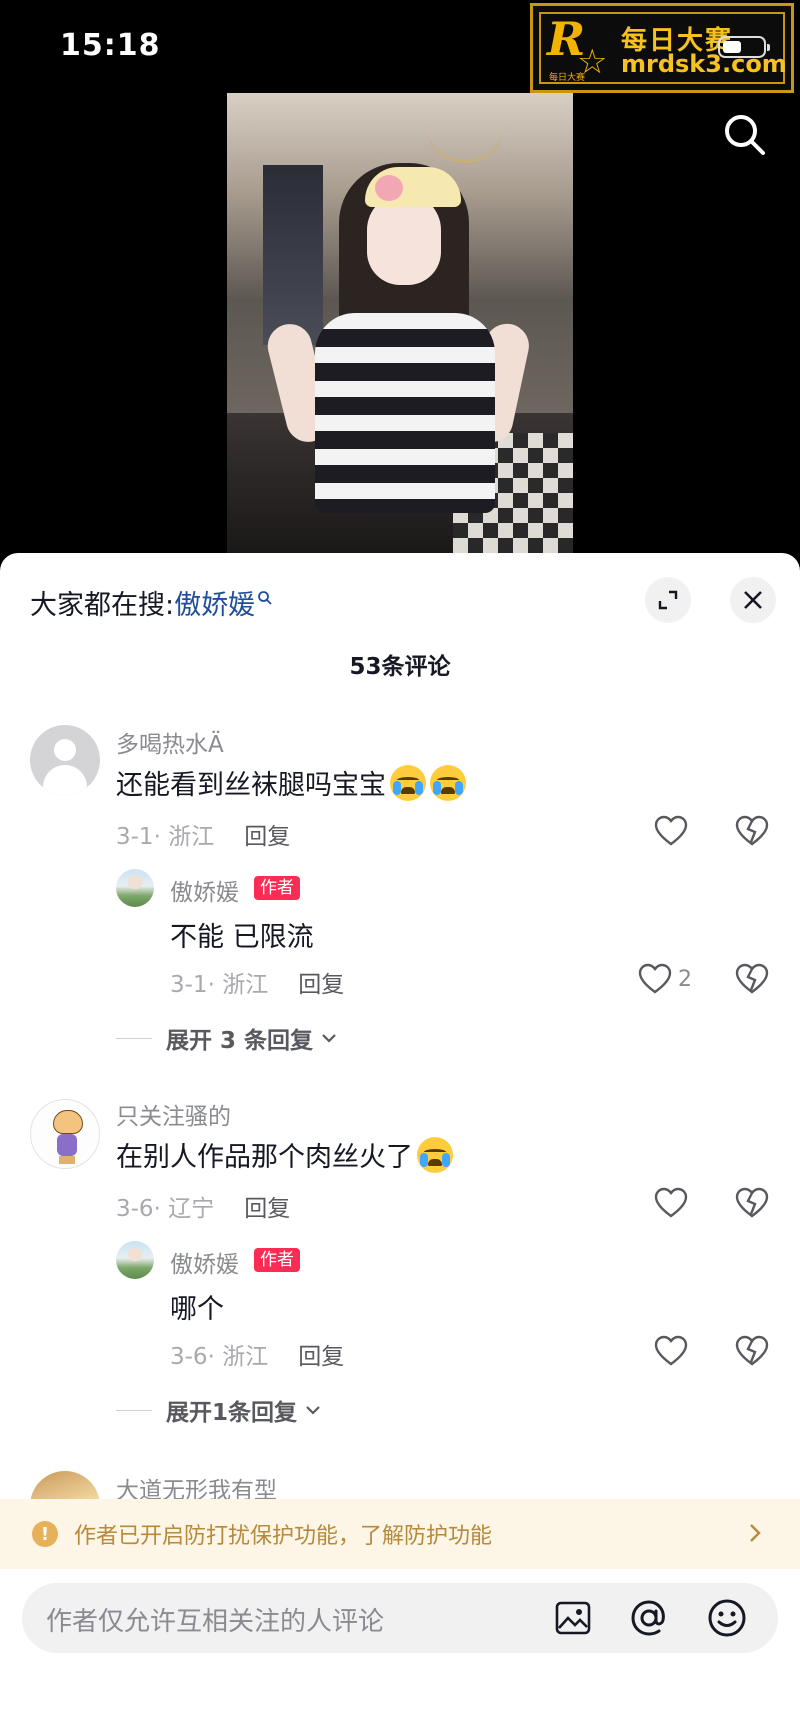 The width and height of the screenshot is (800, 1731). What do you see at coordinates (567, 78) in the screenshot?
I see `watermark-small-text: 每日大赛` at bounding box center [567, 78].